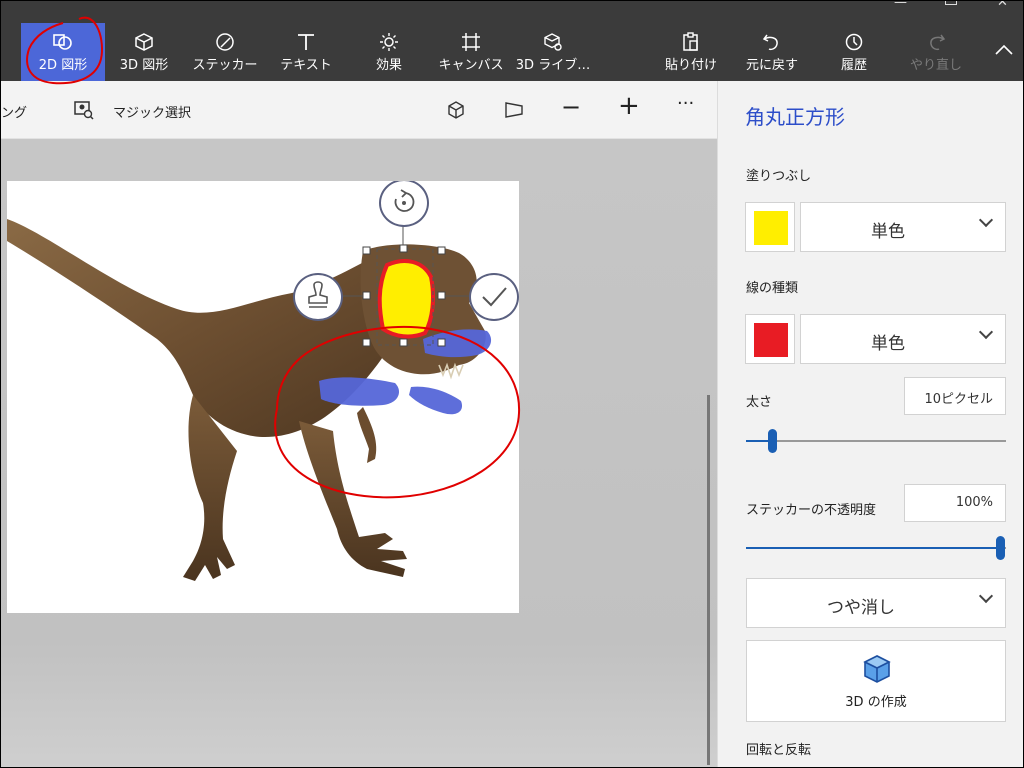  What do you see at coordinates (779, 176) in the screenshot?
I see `fill-label: 塗りつぶし` at bounding box center [779, 176].